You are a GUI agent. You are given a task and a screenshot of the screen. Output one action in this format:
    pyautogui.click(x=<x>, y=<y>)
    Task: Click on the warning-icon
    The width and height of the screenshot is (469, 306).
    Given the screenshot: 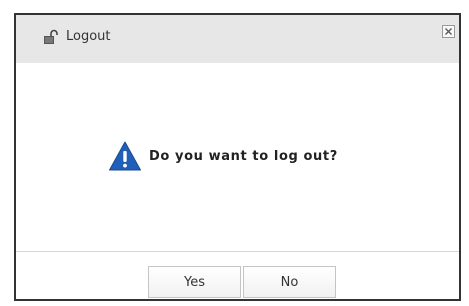 What is the action you would take?
    pyautogui.click(x=125, y=156)
    